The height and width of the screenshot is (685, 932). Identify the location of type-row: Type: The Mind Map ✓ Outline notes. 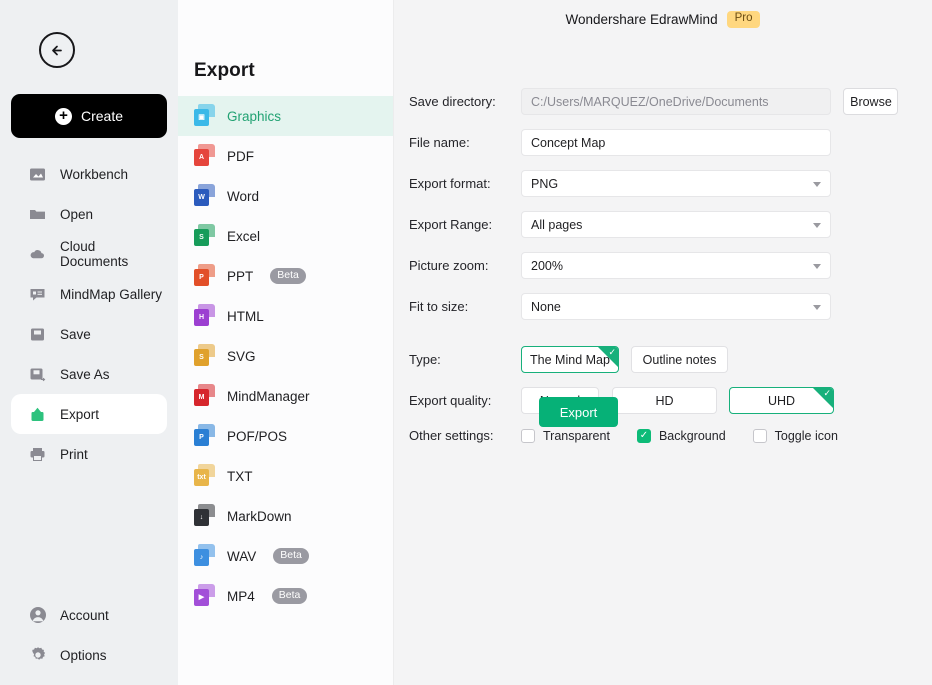
(670, 359).